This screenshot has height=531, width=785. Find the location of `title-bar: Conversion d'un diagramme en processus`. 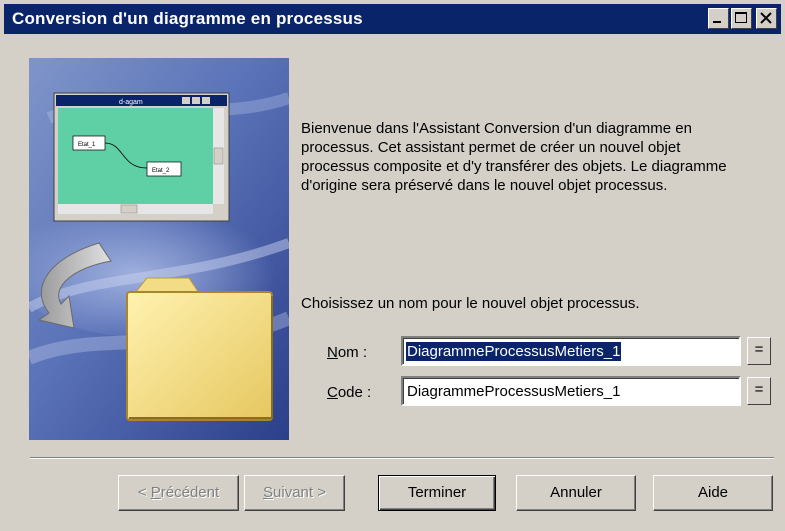

title-bar: Conversion d'un diagramme en processus is located at coordinates (392, 19).